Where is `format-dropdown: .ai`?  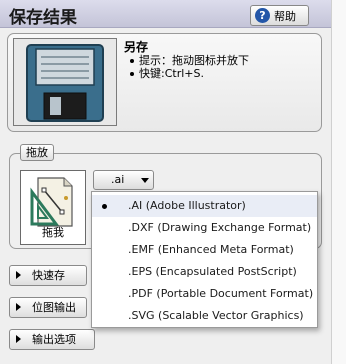
format-dropdown: .ai is located at coordinates (123, 180).